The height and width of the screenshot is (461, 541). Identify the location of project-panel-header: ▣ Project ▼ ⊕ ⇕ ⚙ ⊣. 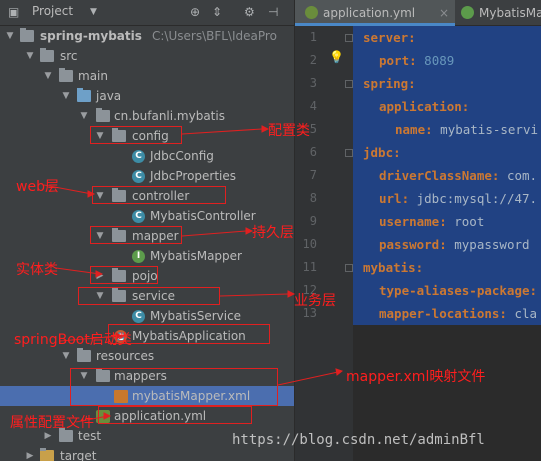
(147, 13).